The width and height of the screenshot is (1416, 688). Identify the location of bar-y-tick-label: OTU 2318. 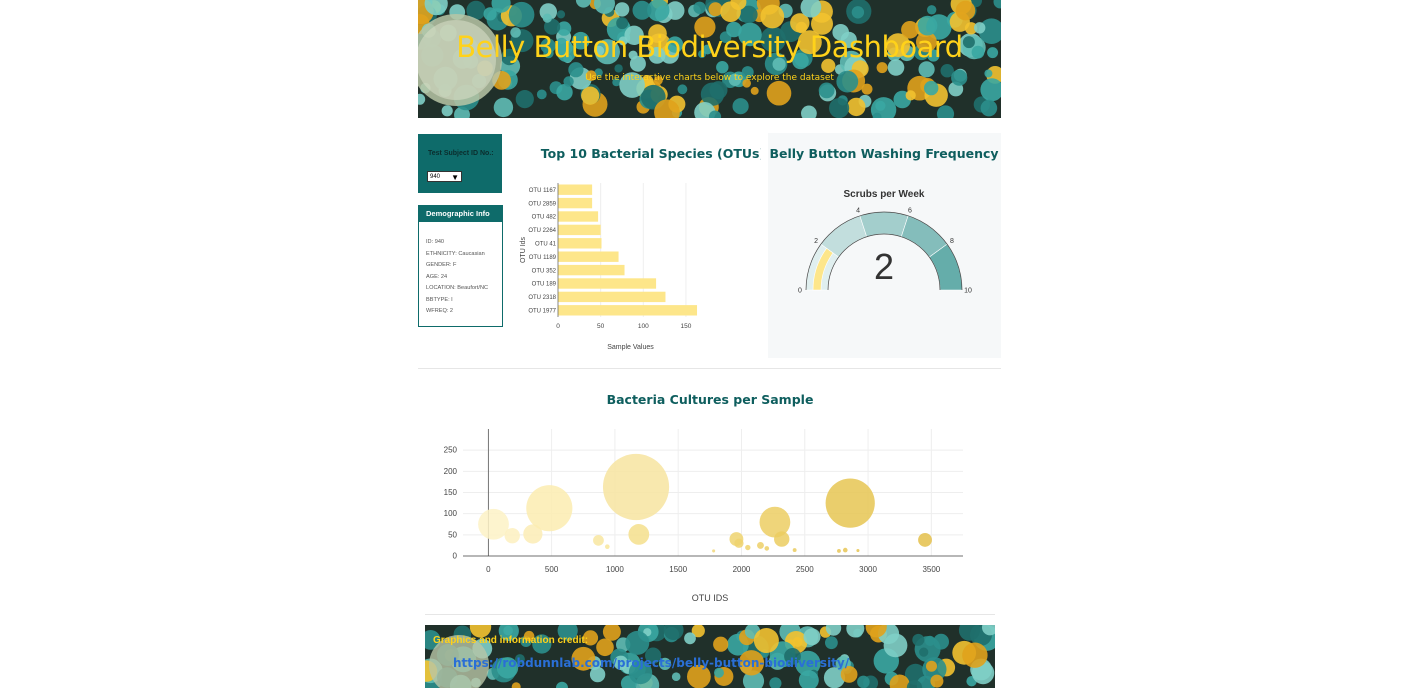
(542, 298).